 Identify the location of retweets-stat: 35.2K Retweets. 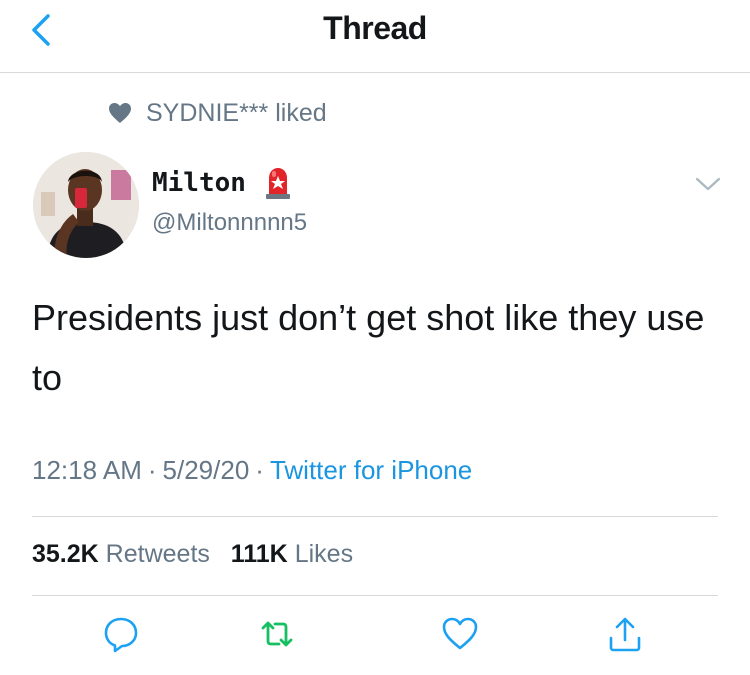
(121, 554).